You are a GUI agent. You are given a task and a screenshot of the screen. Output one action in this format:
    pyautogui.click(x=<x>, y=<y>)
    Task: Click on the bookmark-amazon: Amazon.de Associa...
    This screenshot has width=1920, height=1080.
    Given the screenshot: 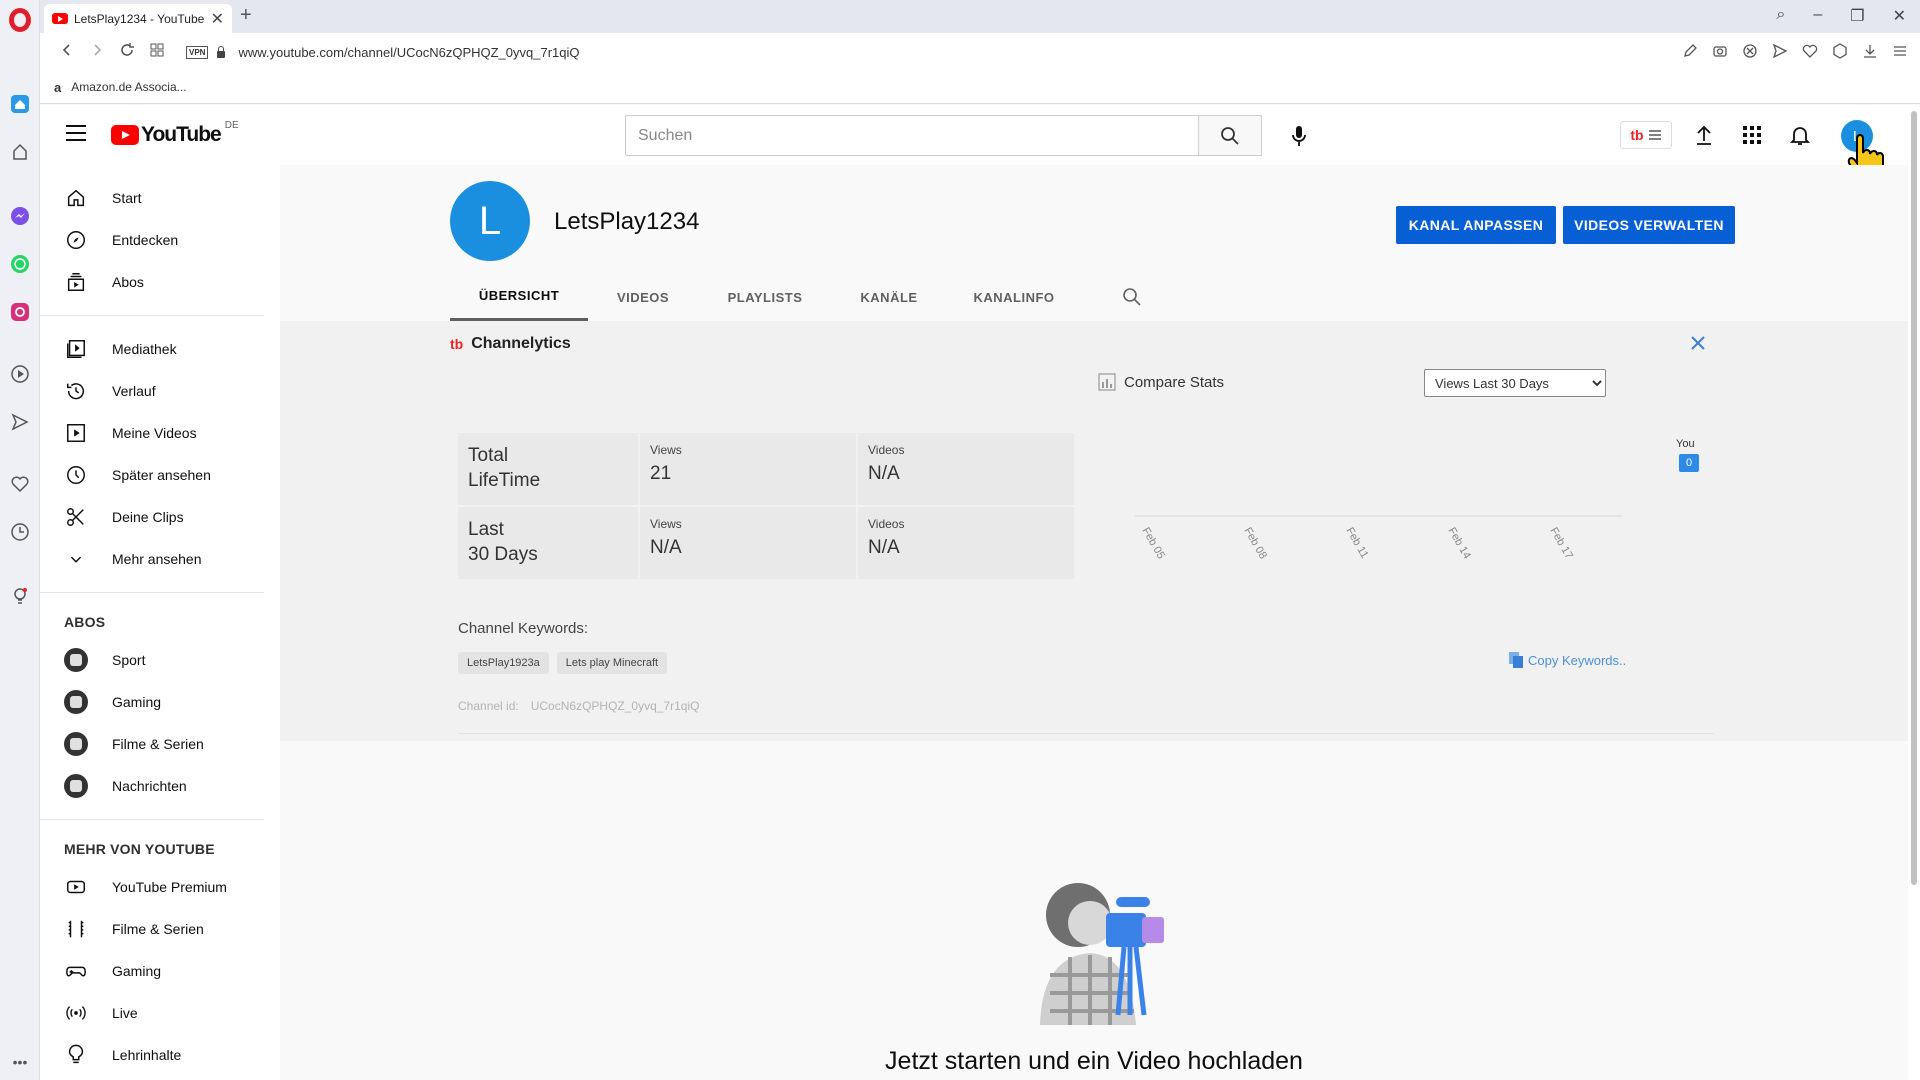 What is the action you would take?
    pyautogui.click(x=128, y=87)
    